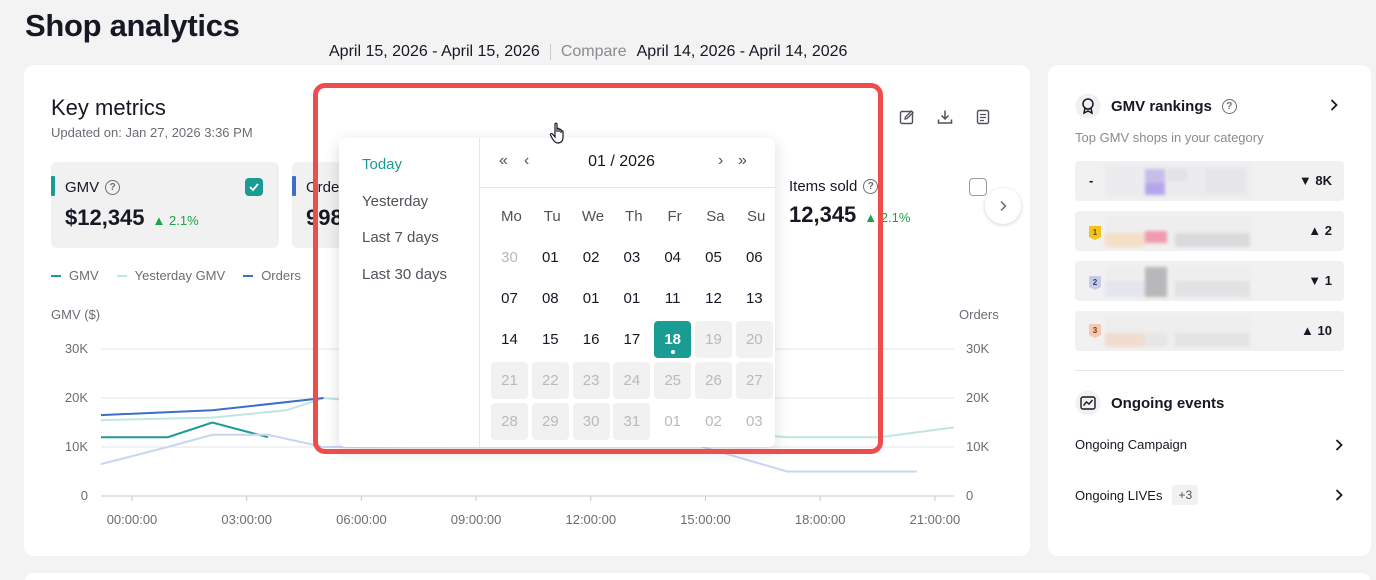 Image resolution: width=1376 pixels, height=580 pixels. Describe the element at coordinates (1229, 106) in the screenshot. I see `help-icon: ?` at that location.